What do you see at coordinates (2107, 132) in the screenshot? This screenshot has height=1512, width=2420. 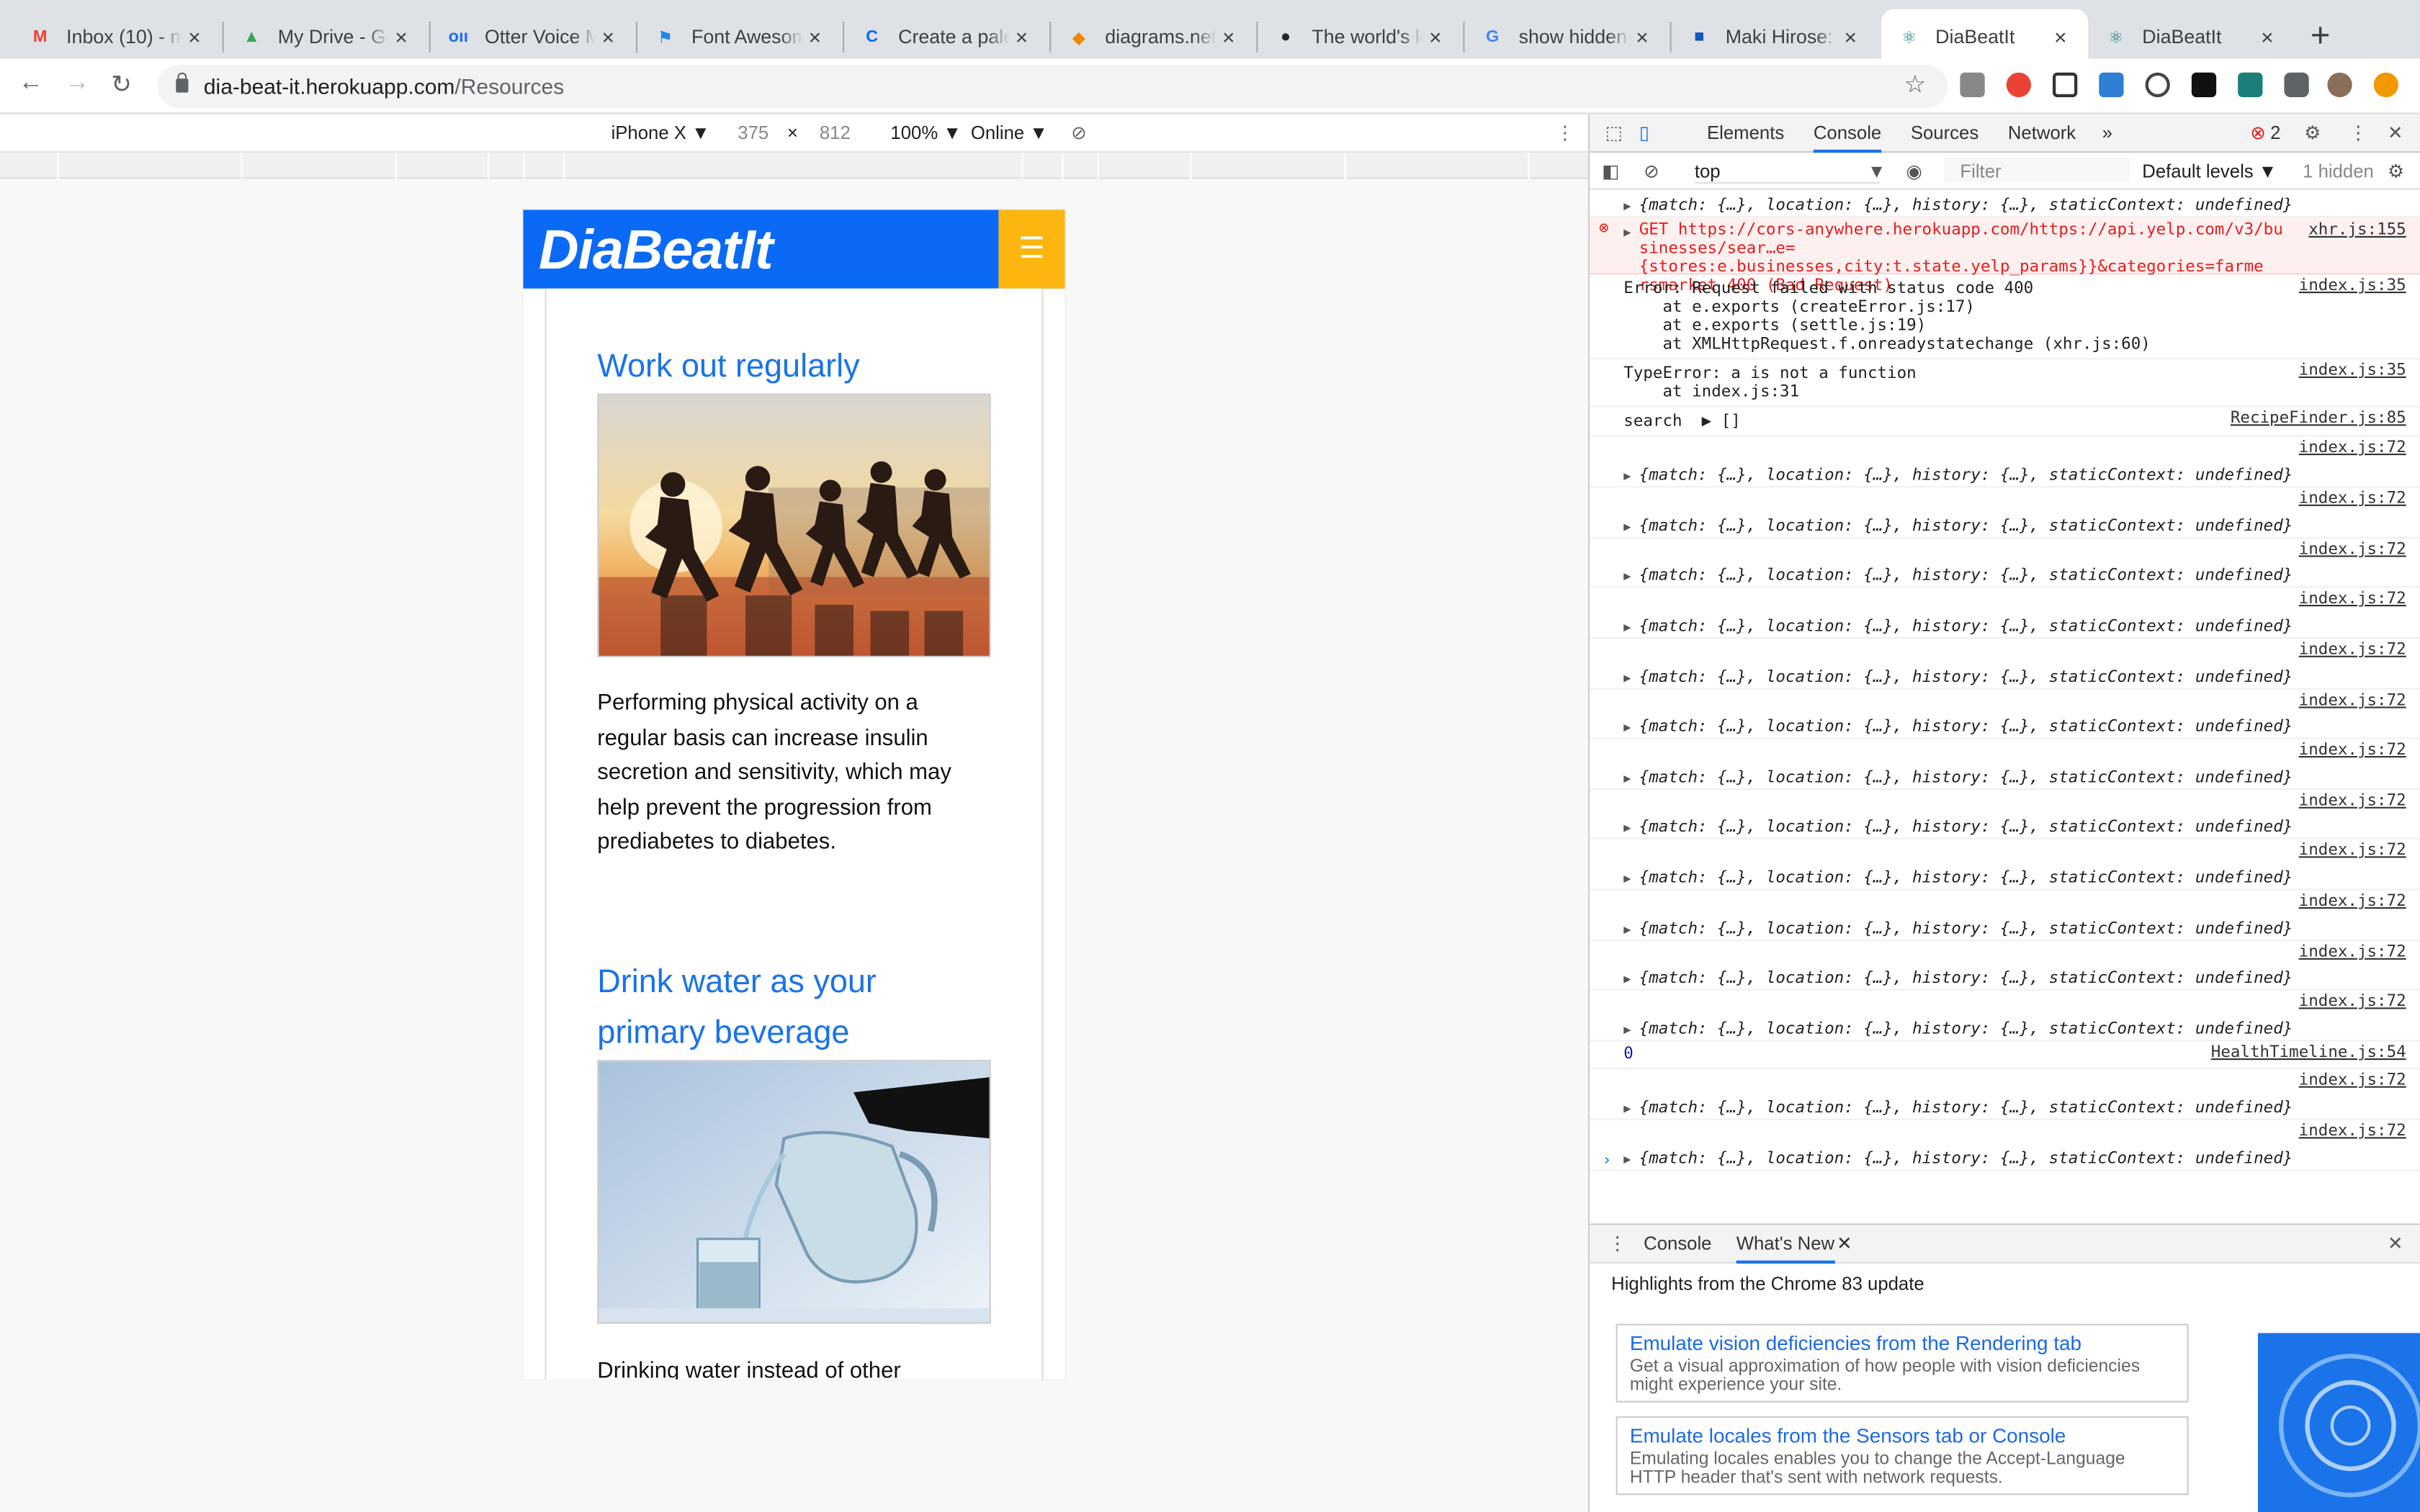 I see `more-tabs-icon: »` at bounding box center [2107, 132].